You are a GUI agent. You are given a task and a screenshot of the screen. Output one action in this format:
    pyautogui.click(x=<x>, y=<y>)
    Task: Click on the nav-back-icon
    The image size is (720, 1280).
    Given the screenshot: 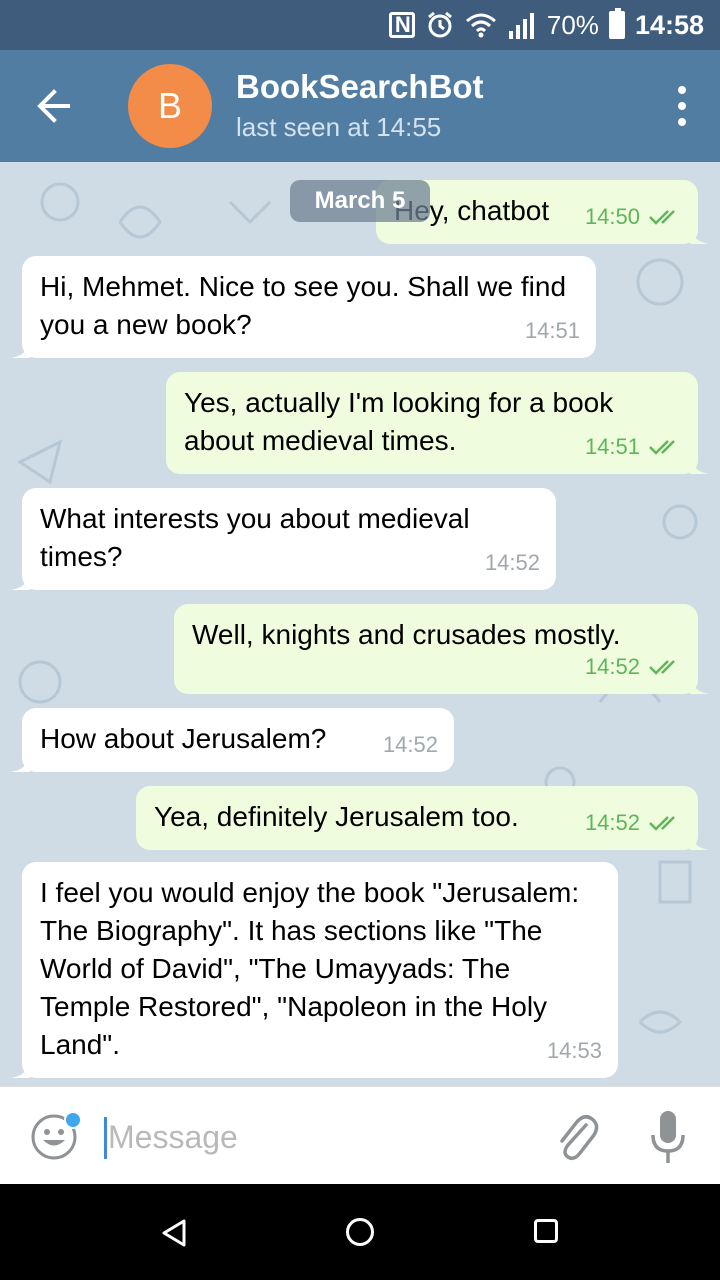 What is the action you would take?
    pyautogui.click(x=174, y=1233)
    